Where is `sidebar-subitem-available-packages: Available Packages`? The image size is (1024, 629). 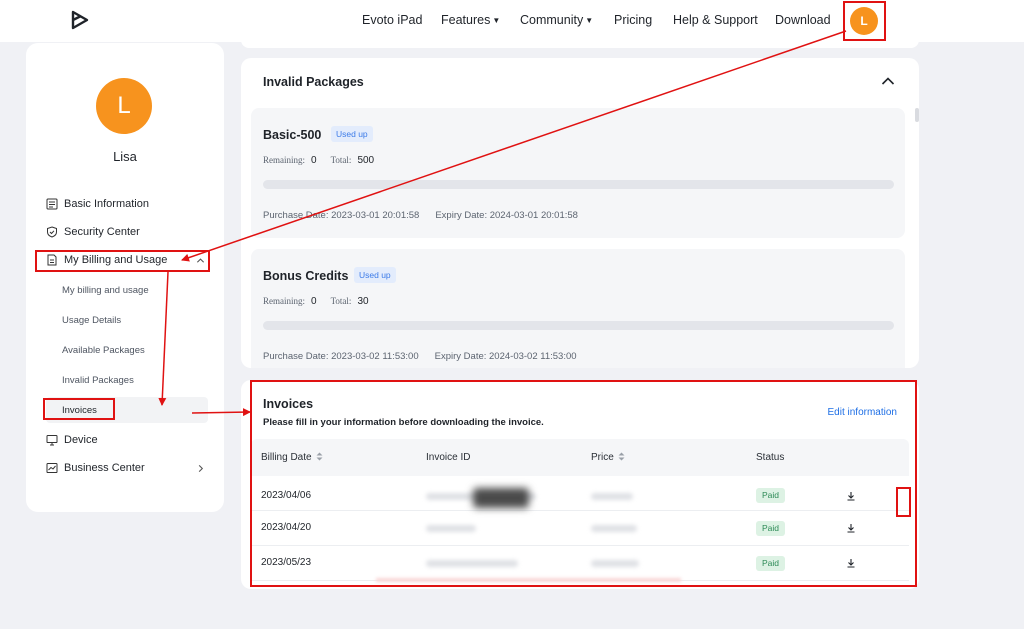
sidebar-subitem-available-packages: Available Packages is located at coordinates (103, 350).